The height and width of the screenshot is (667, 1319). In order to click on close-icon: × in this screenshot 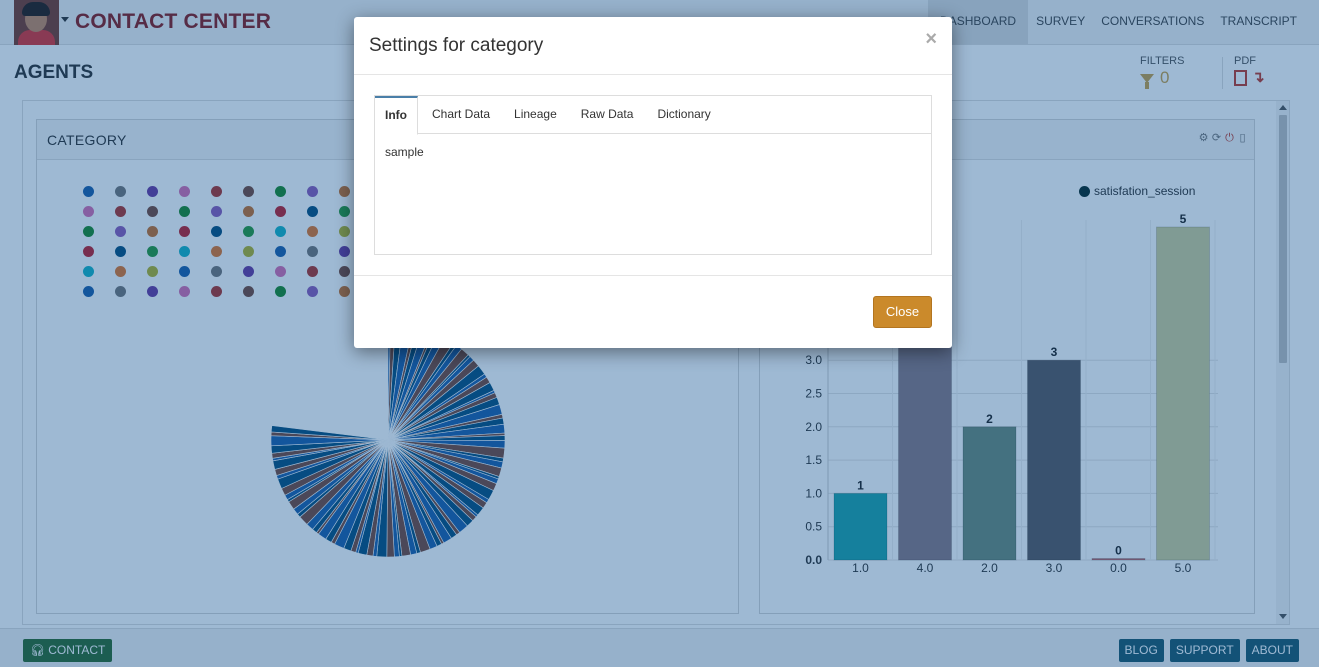, I will do `click(931, 39)`.